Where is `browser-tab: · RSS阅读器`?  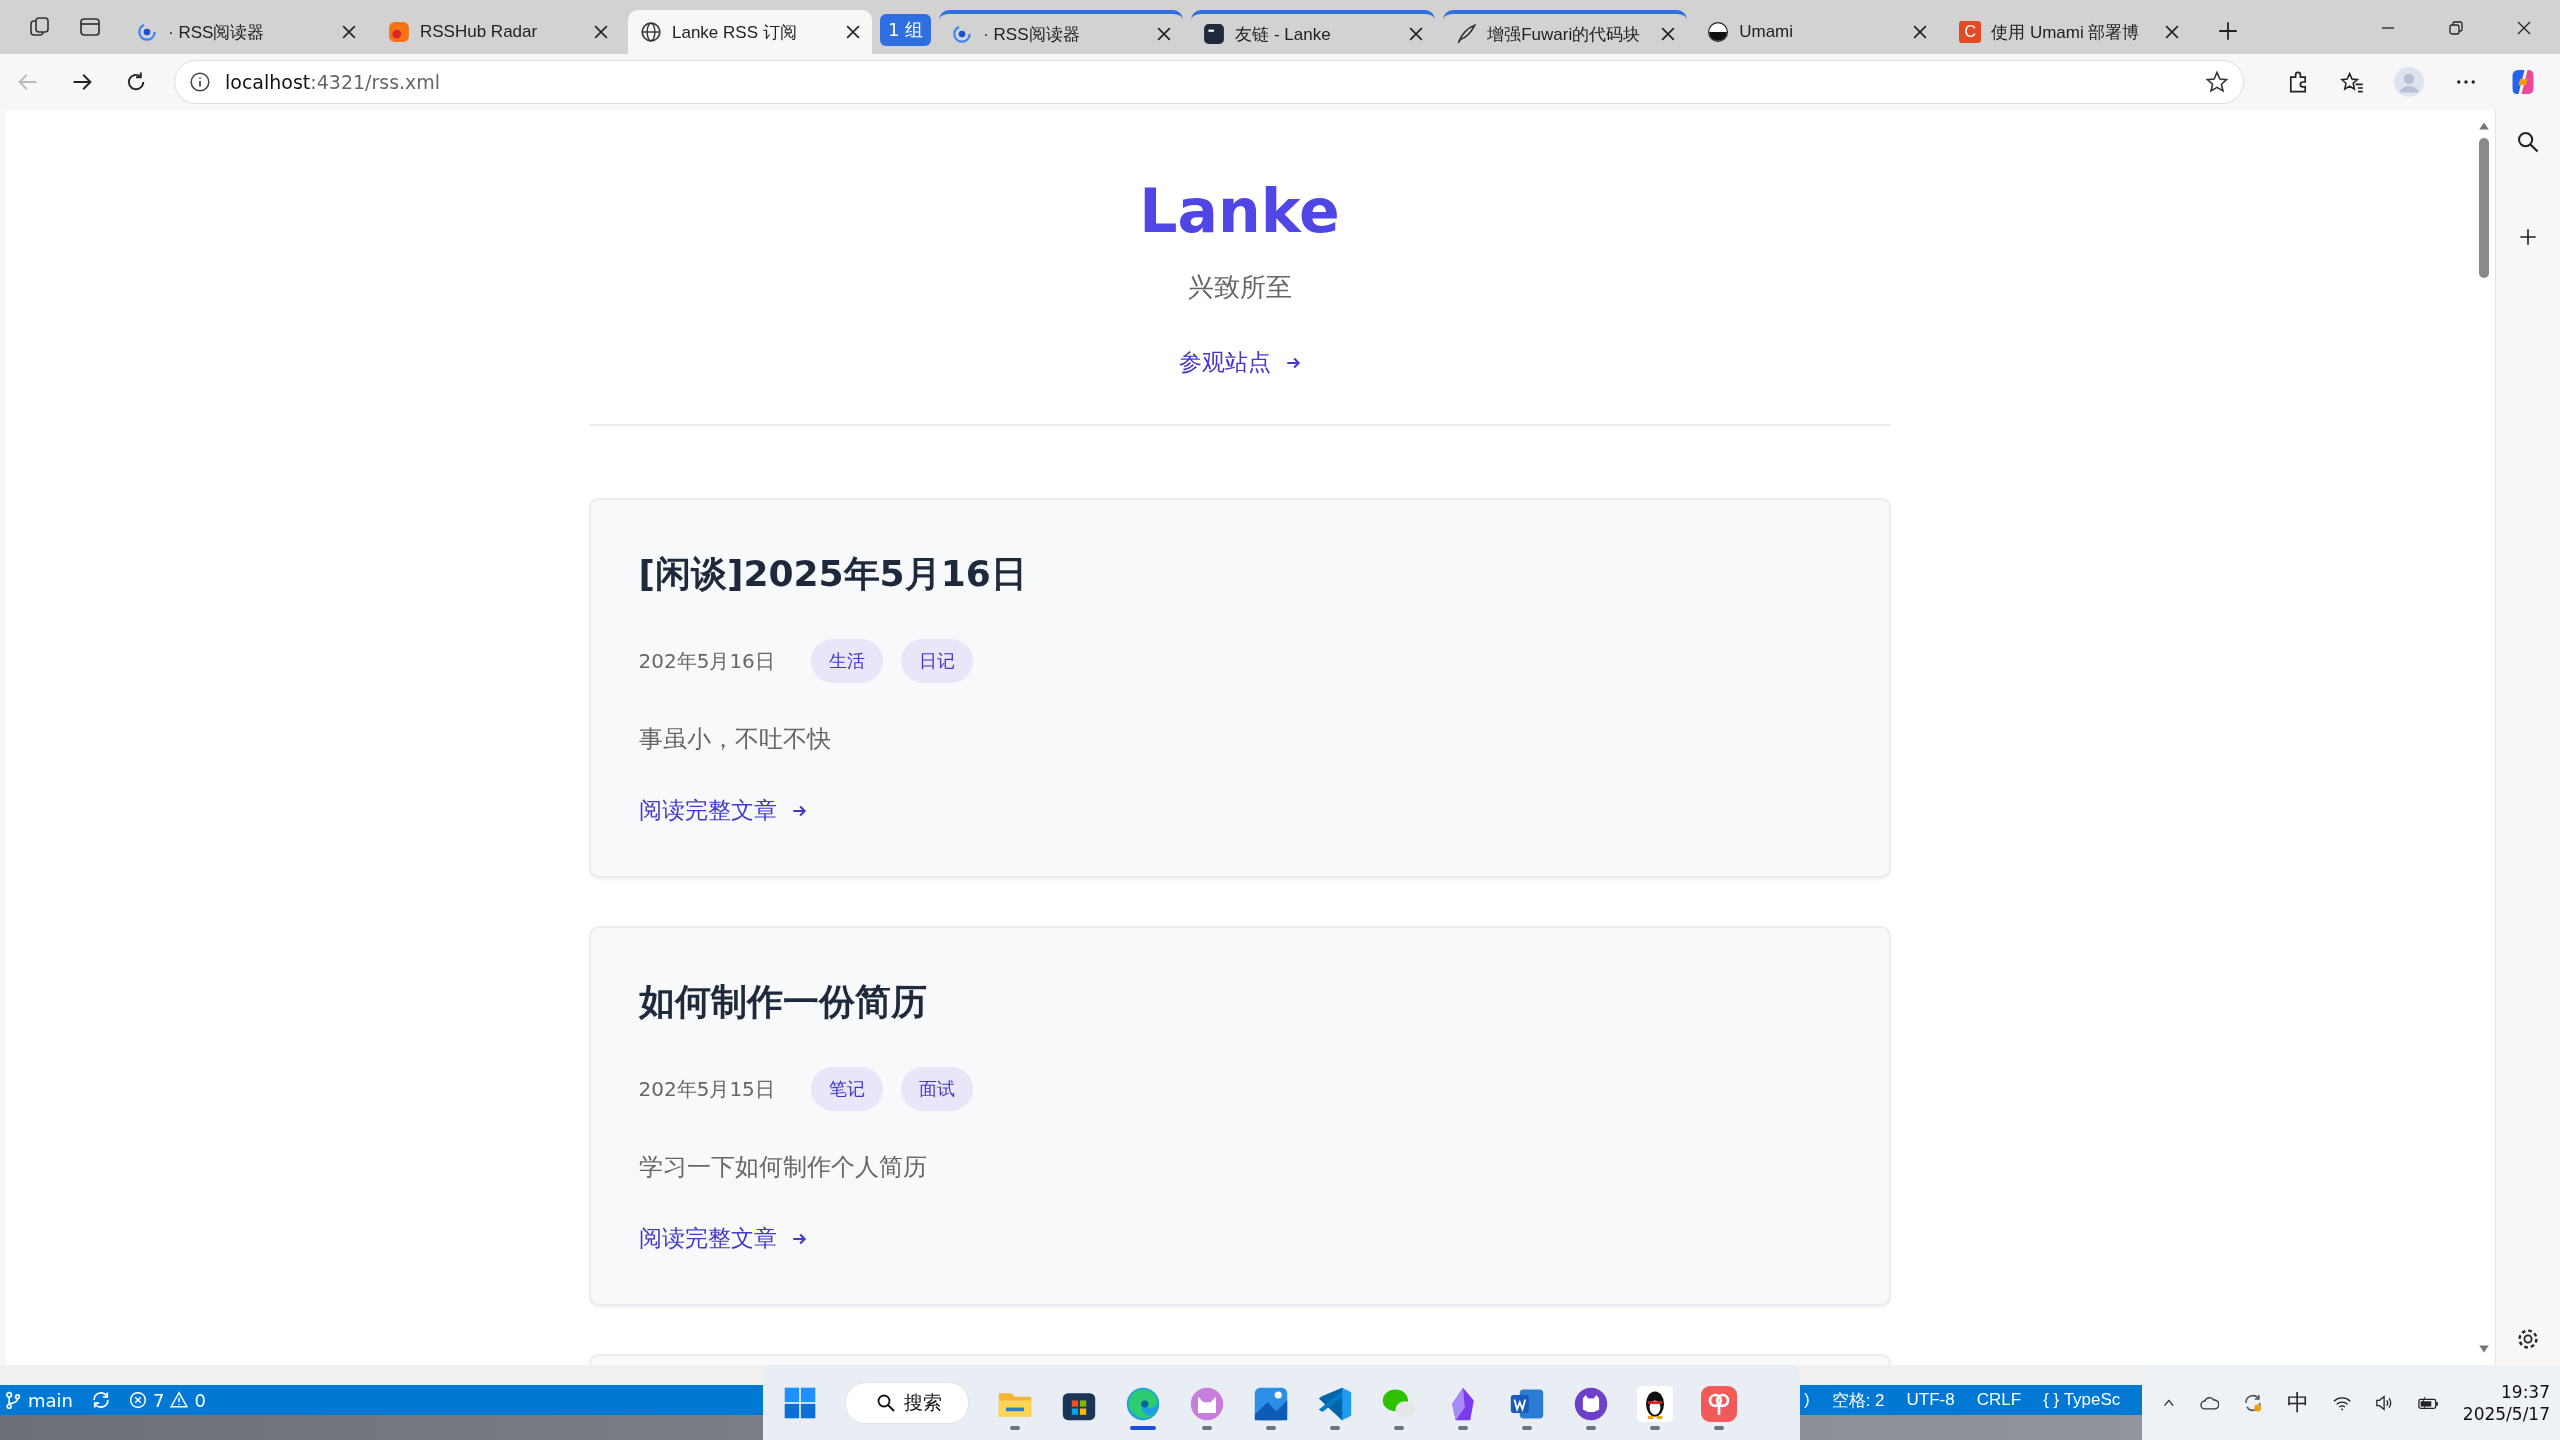 browser-tab: · RSS阅读器 is located at coordinates (246, 32).